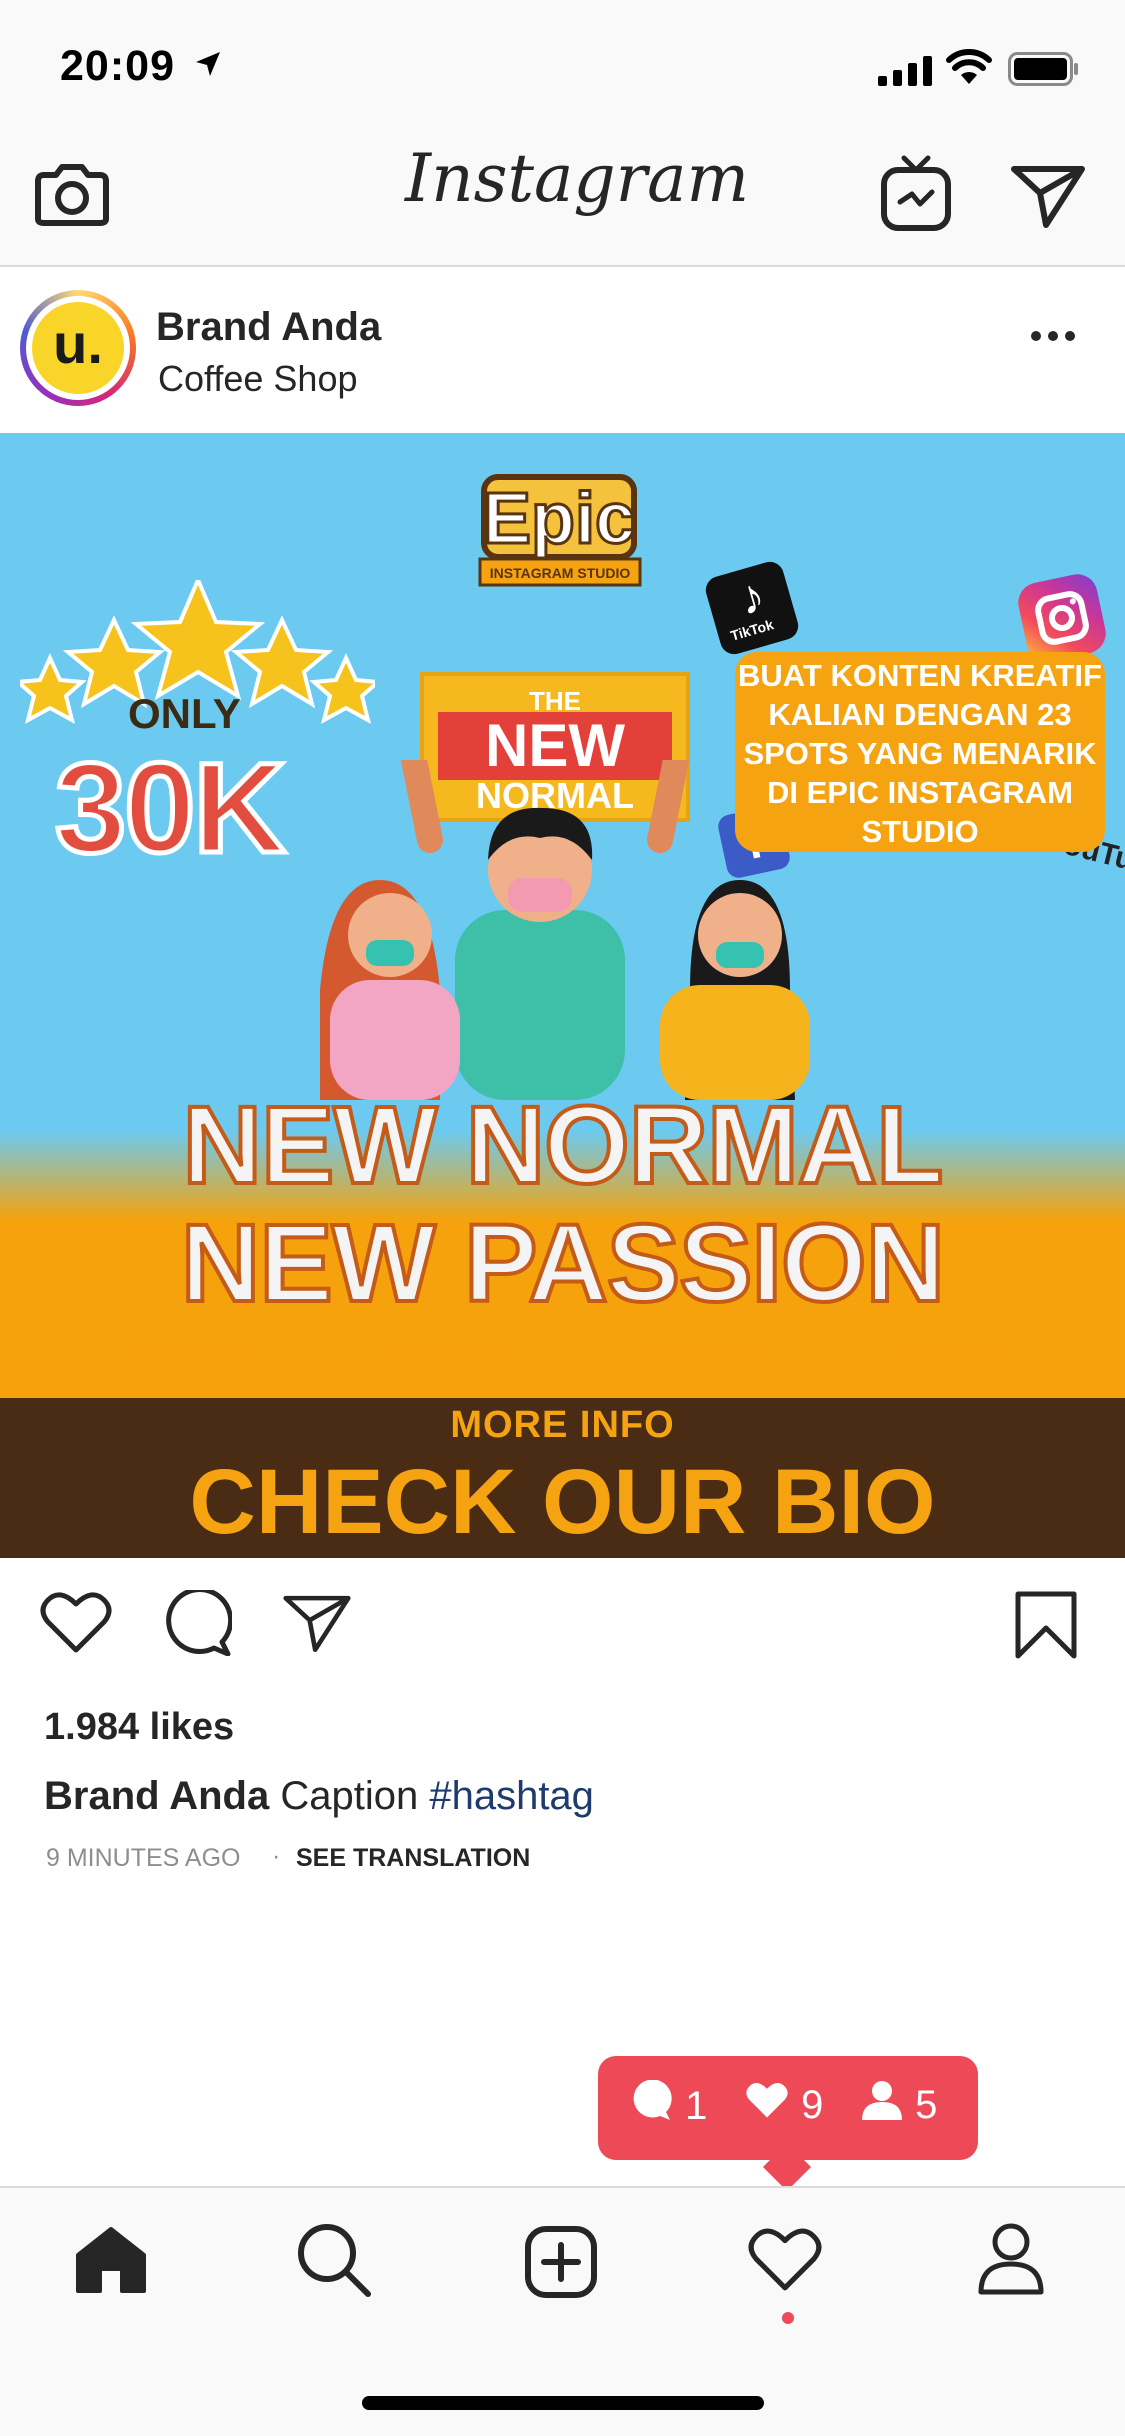 This screenshot has width=1125, height=2436. I want to click on see-translation-link: SEE TRANSLATION, so click(413, 1858).